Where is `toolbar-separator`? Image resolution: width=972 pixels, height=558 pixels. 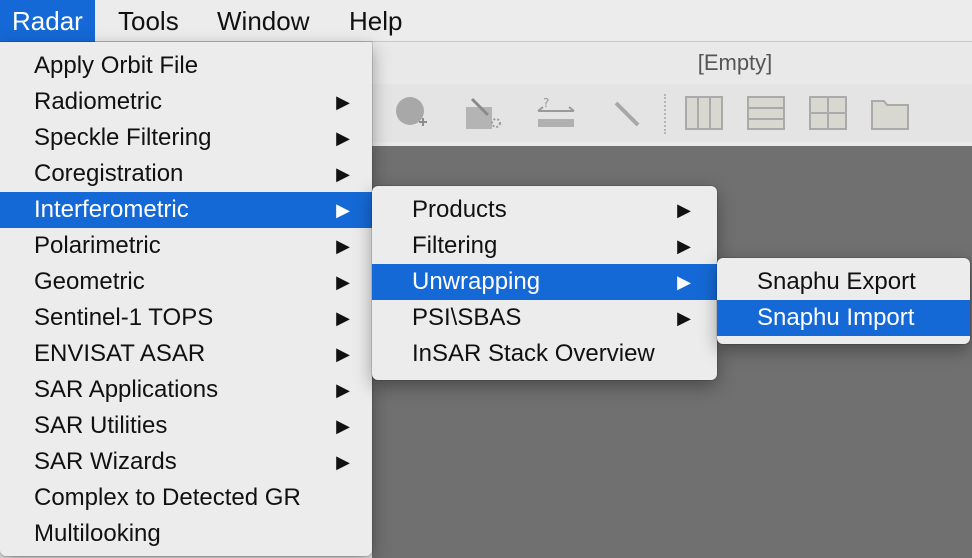 toolbar-separator is located at coordinates (665, 114).